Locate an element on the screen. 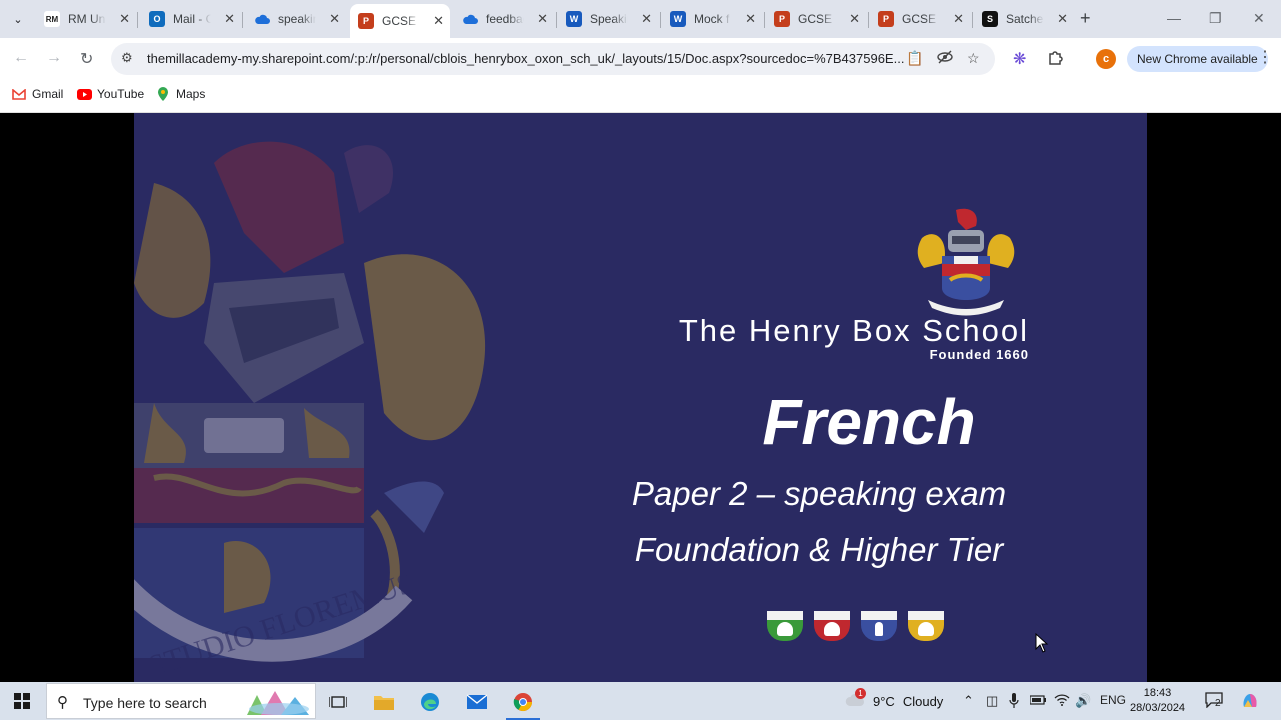 This screenshot has height=720, width=1281. wifi-icon is located at coordinates (1062, 701).